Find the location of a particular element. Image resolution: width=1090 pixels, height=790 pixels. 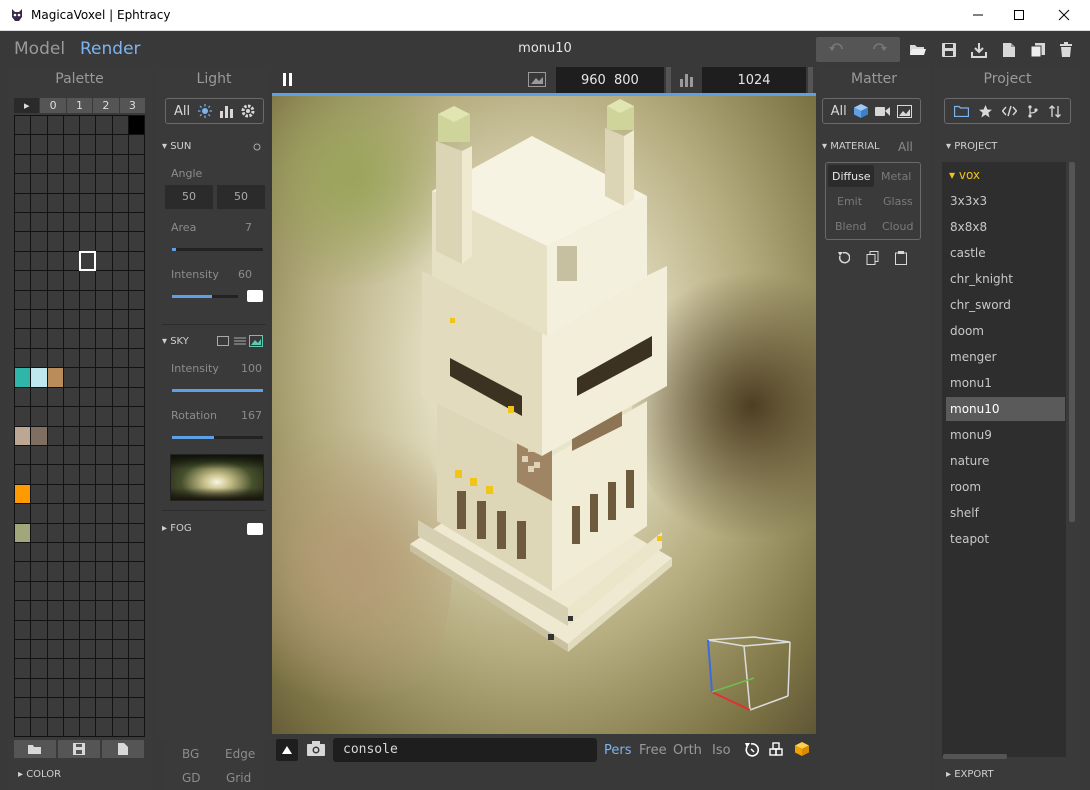

project-list-hscrollbar is located at coordinates (975, 756).